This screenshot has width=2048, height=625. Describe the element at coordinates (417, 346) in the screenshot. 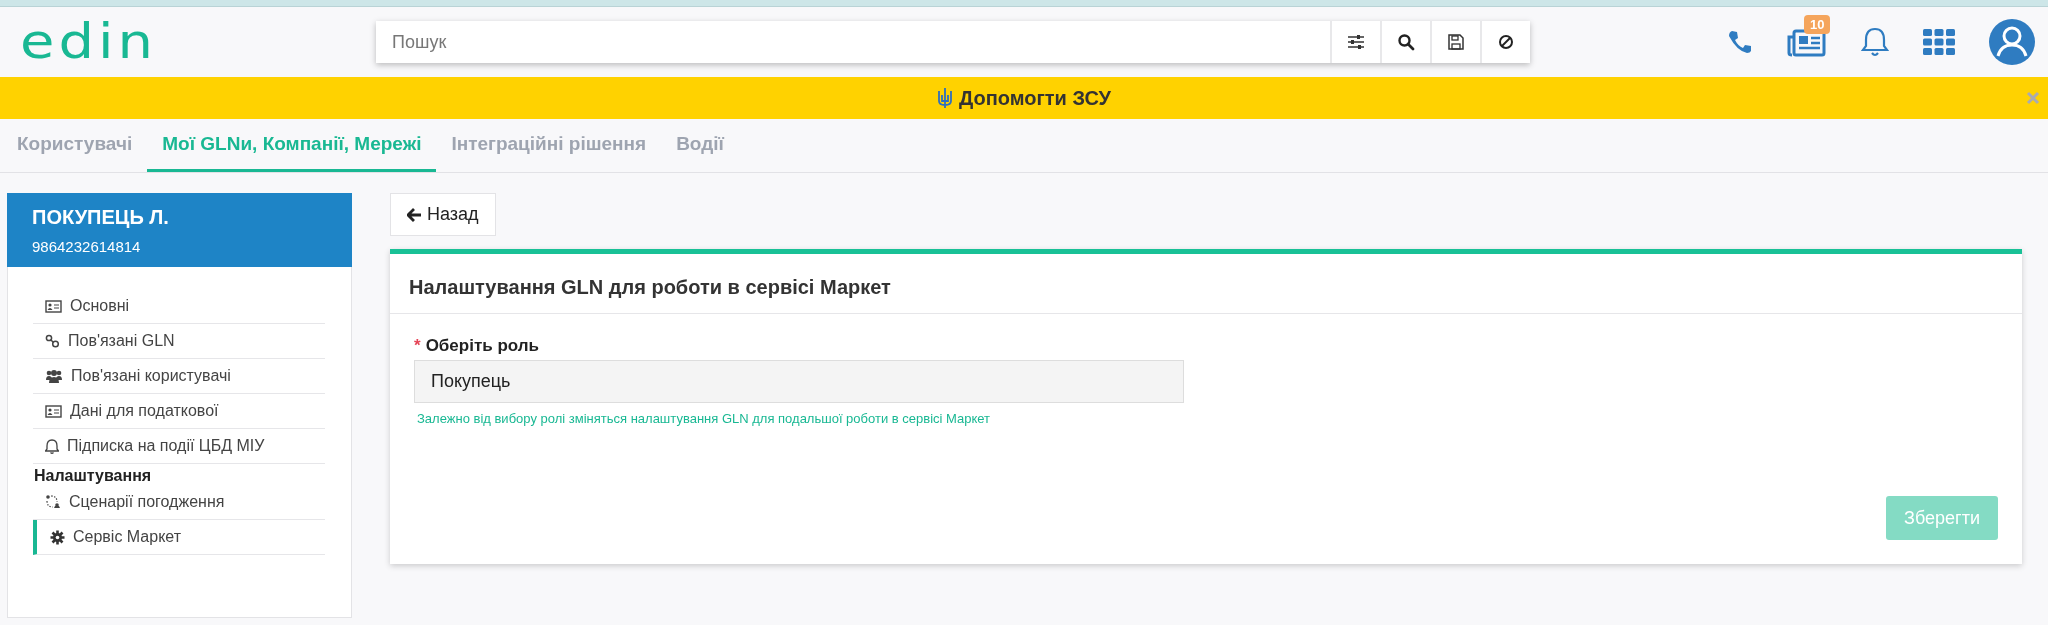

I see `required-mark: *` at that location.